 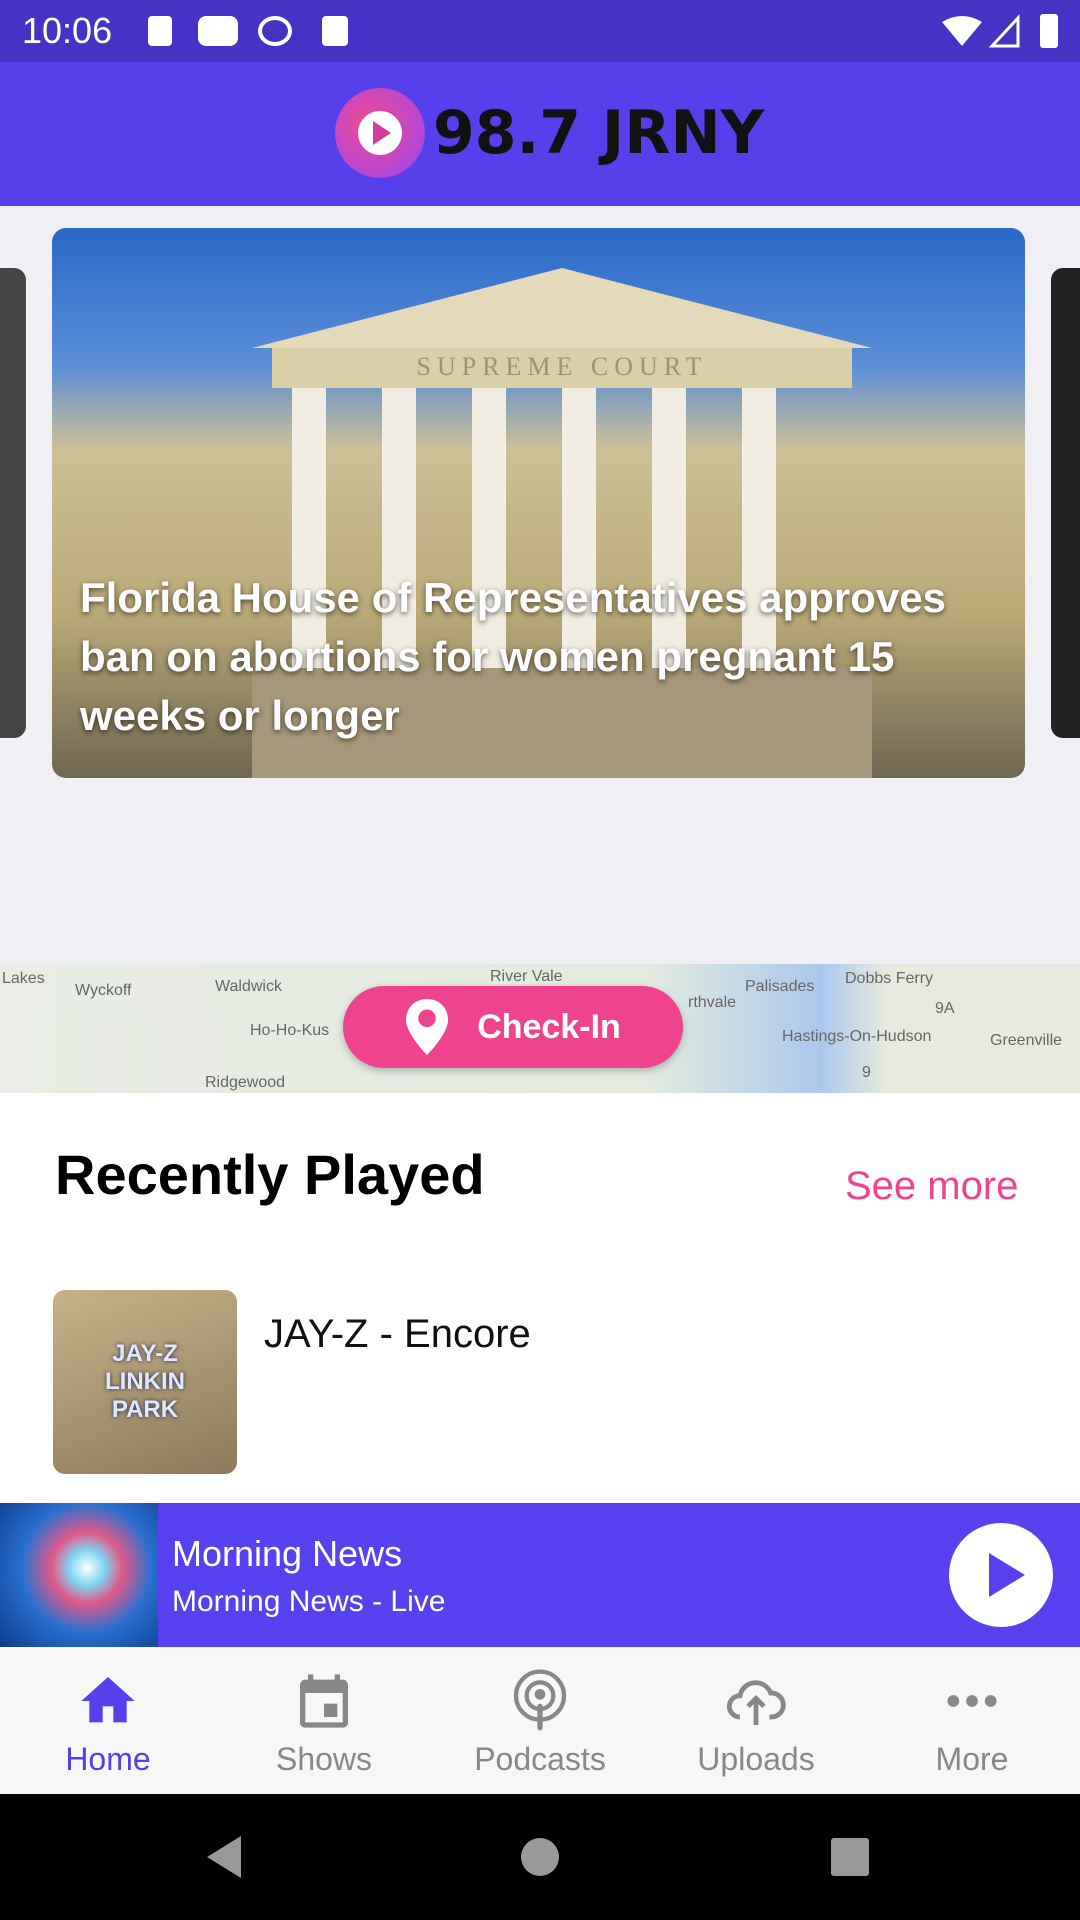 I want to click on map-label: 9, so click(x=866, y=1072).